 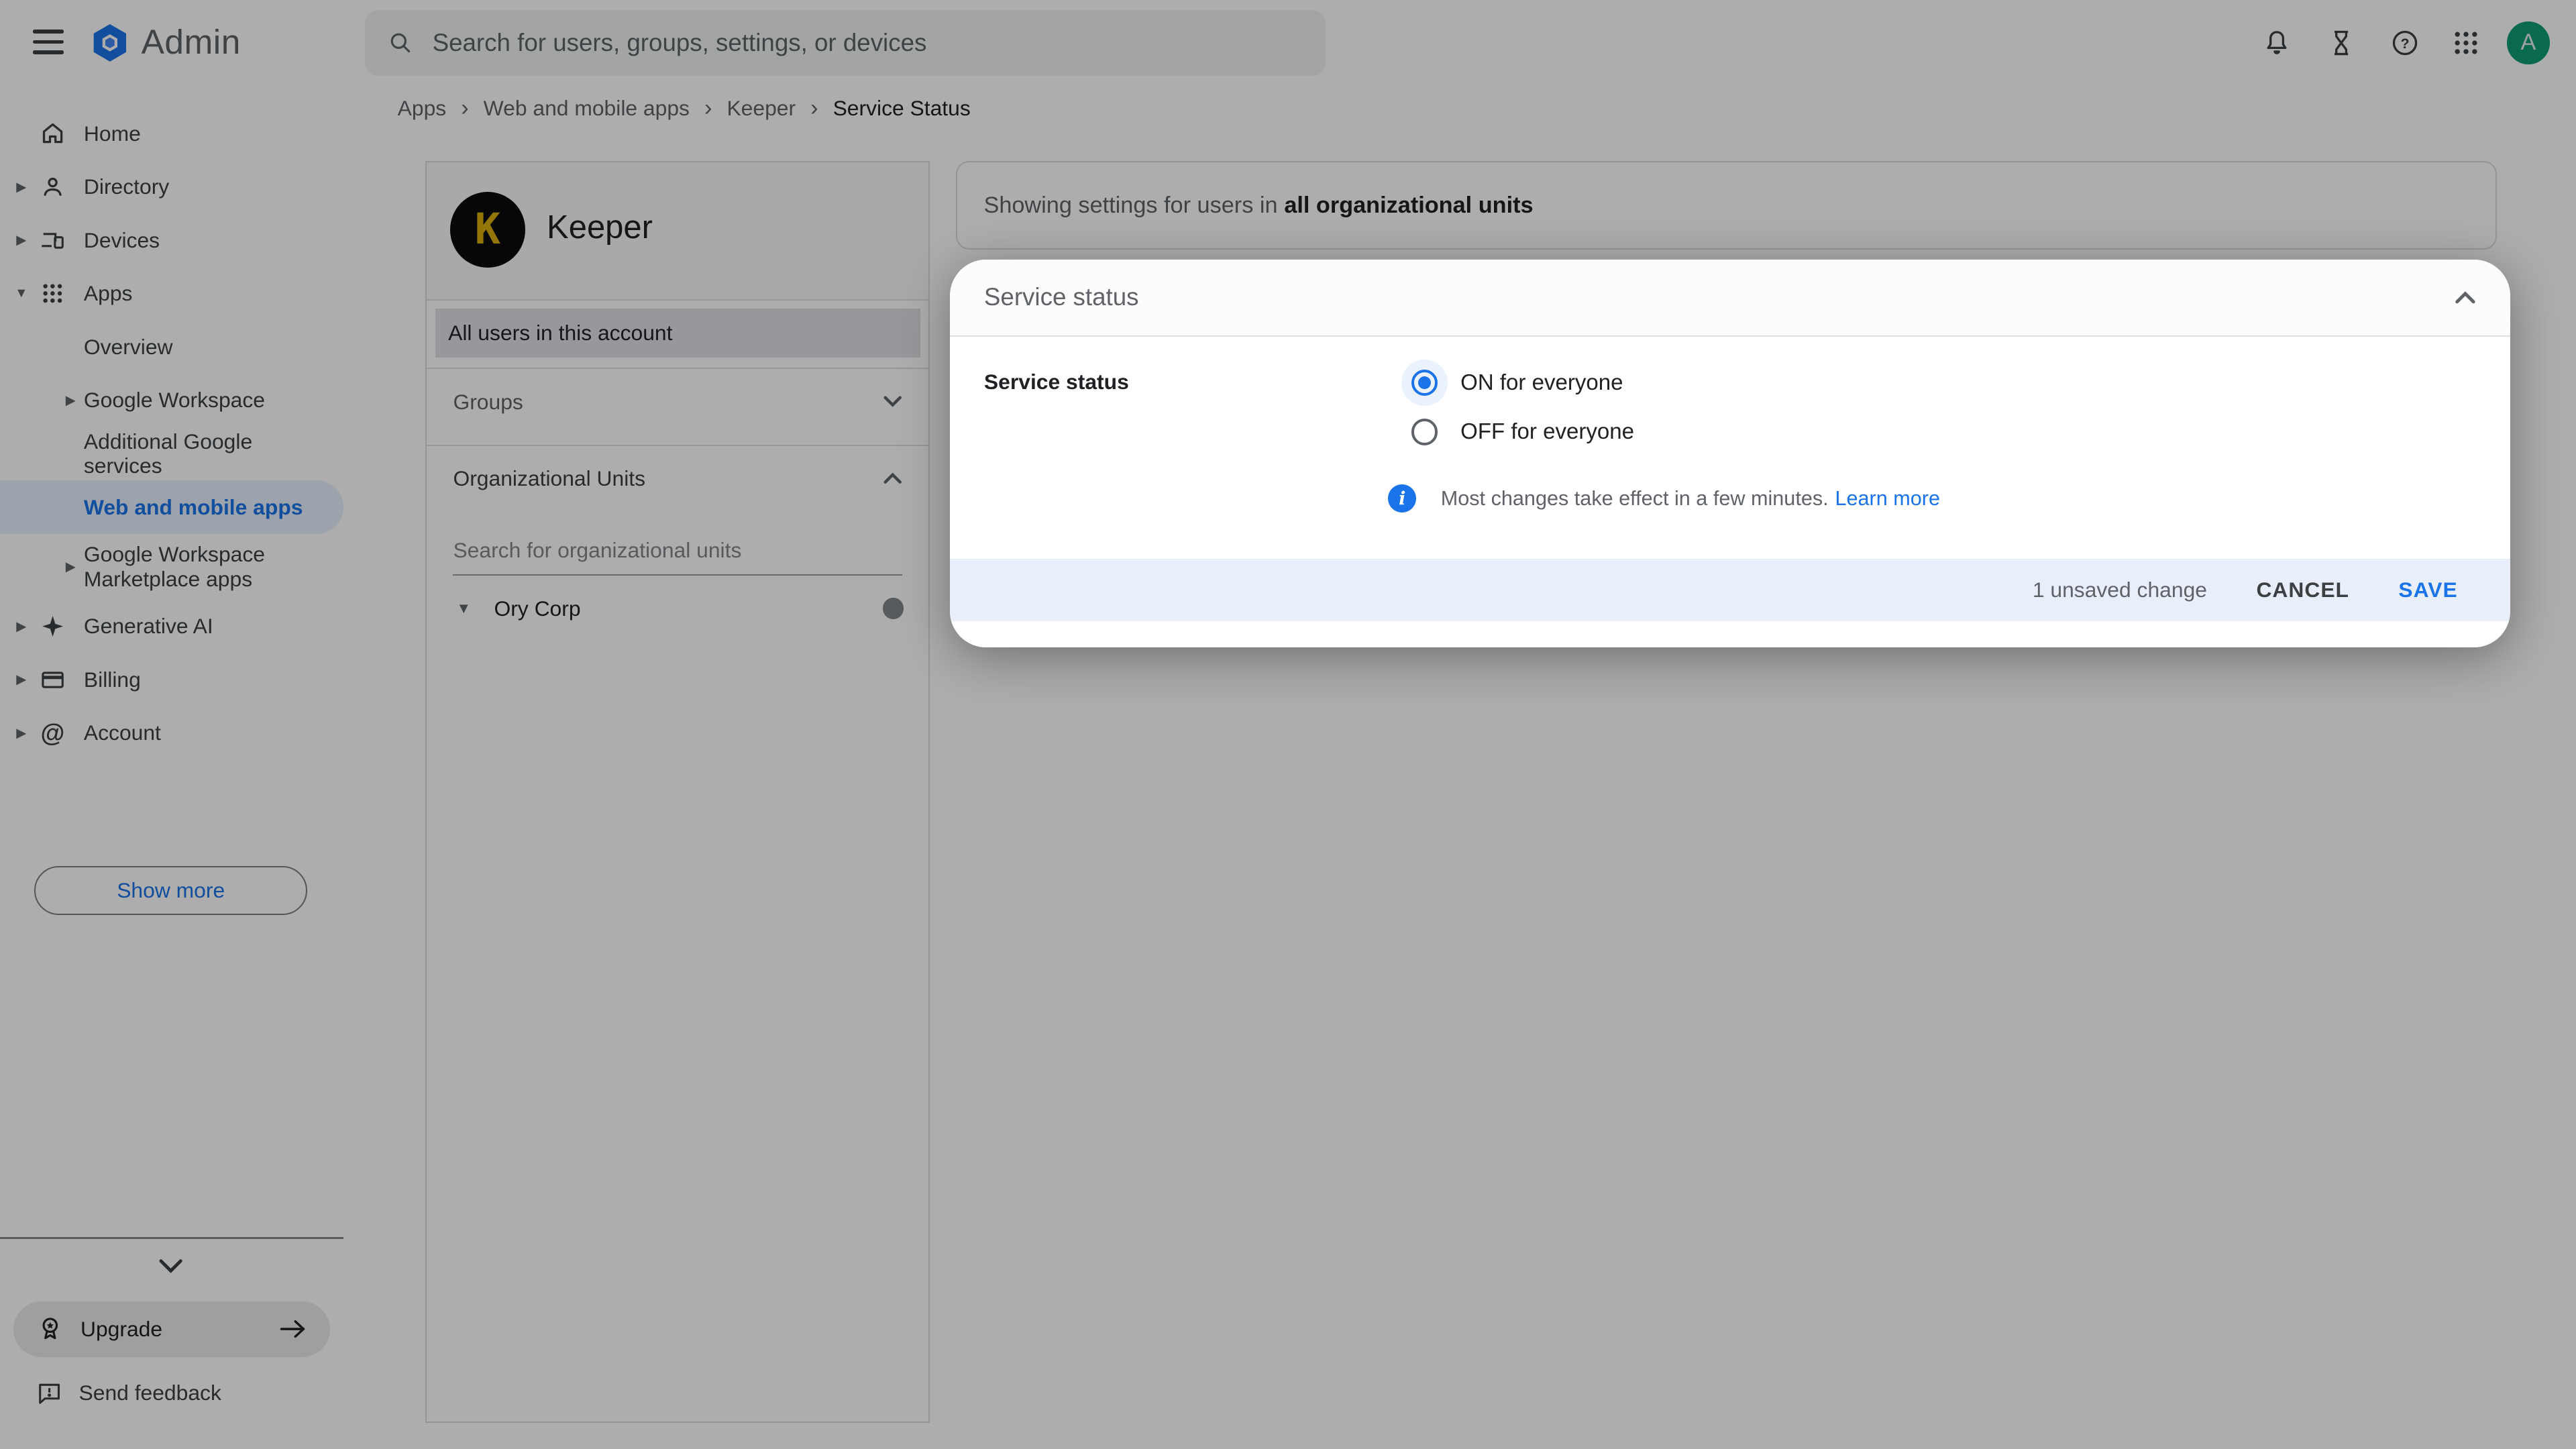 What do you see at coordinates (1061, 297) in the screenshot?
I see `card-title: Service status` at bounding box center [1061, 297].